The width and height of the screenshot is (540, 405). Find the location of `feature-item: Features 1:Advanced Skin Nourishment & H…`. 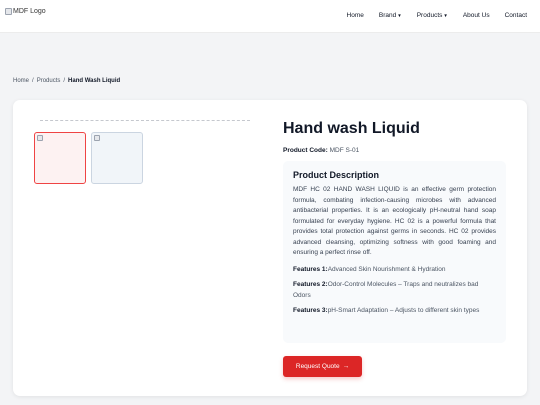

feature-item: Features 1:Advanced Skin Nourishment & H… is located at coordinates (394, 270).